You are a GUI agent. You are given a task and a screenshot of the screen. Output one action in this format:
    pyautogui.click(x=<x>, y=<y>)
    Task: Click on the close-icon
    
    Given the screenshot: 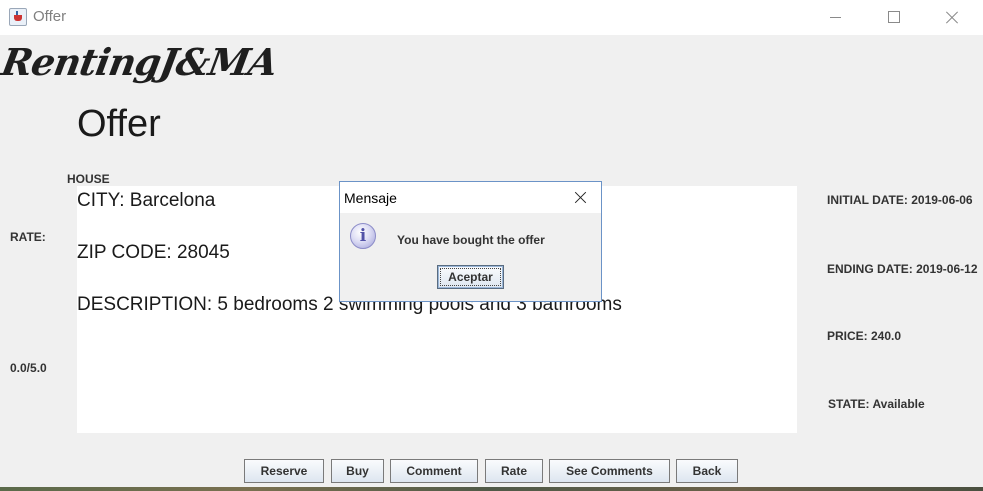 What is the action you would take?
    pyautogui.click(x=951, y=17)
    